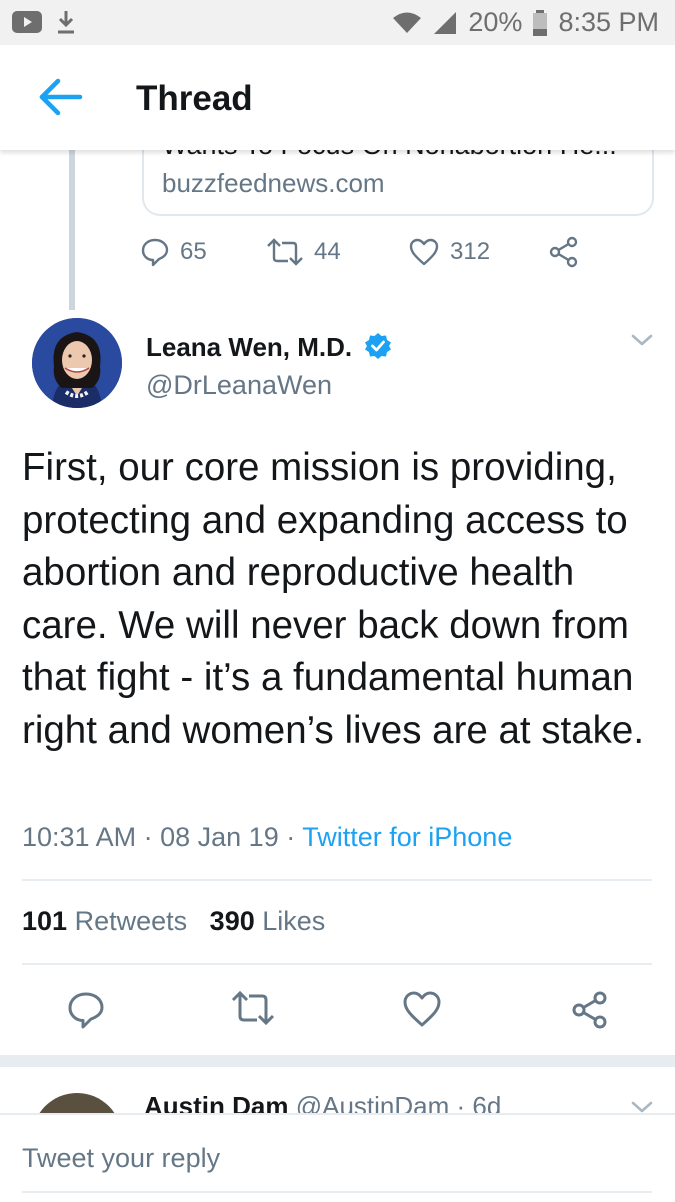  Describe the element at coordinates (372, 1102) in the screenshot. I see `reply-author-handle: @AustinDam` at that location.